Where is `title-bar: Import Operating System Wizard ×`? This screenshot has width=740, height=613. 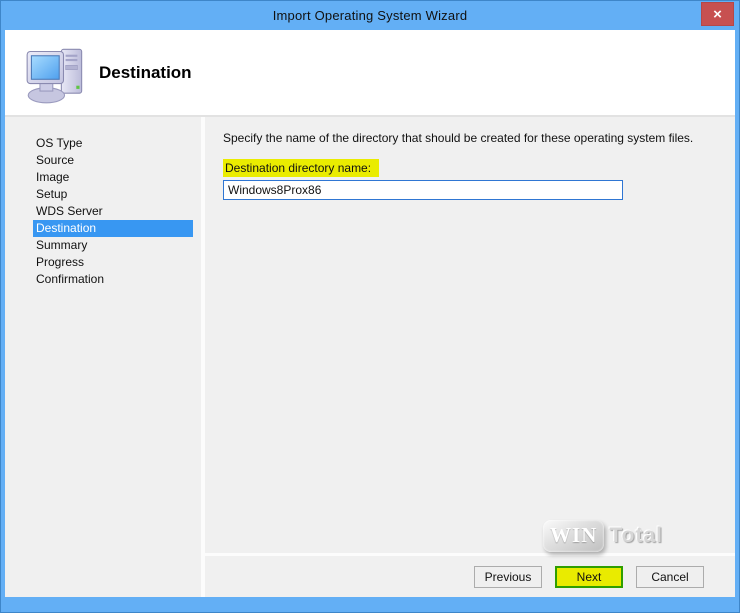 title-bar: Import Operating System Wizard × is located at coordinates (370, 15).